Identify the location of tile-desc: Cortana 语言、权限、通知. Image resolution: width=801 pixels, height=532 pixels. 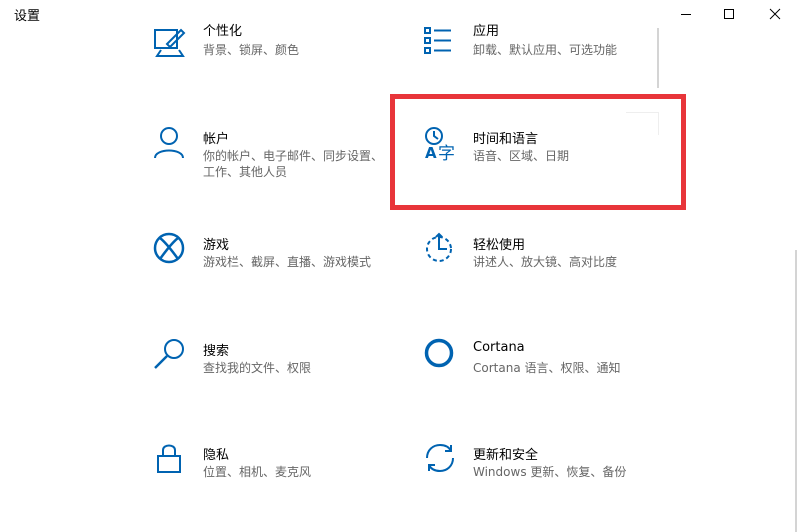
(547, 368).